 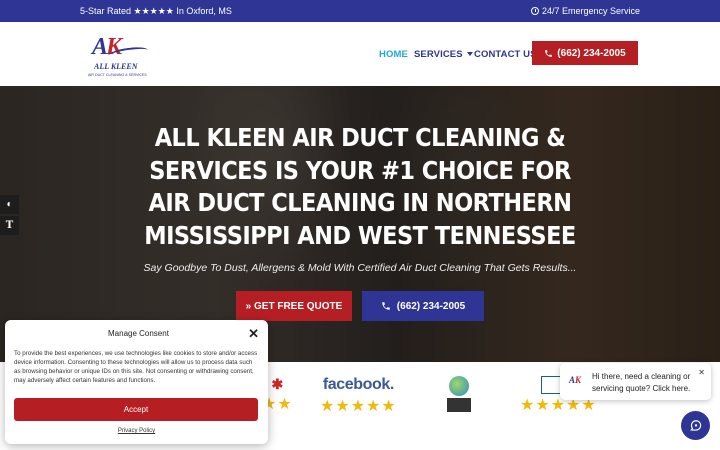 I want to click on text-size-toggle: T, so click(x=9, y=225).